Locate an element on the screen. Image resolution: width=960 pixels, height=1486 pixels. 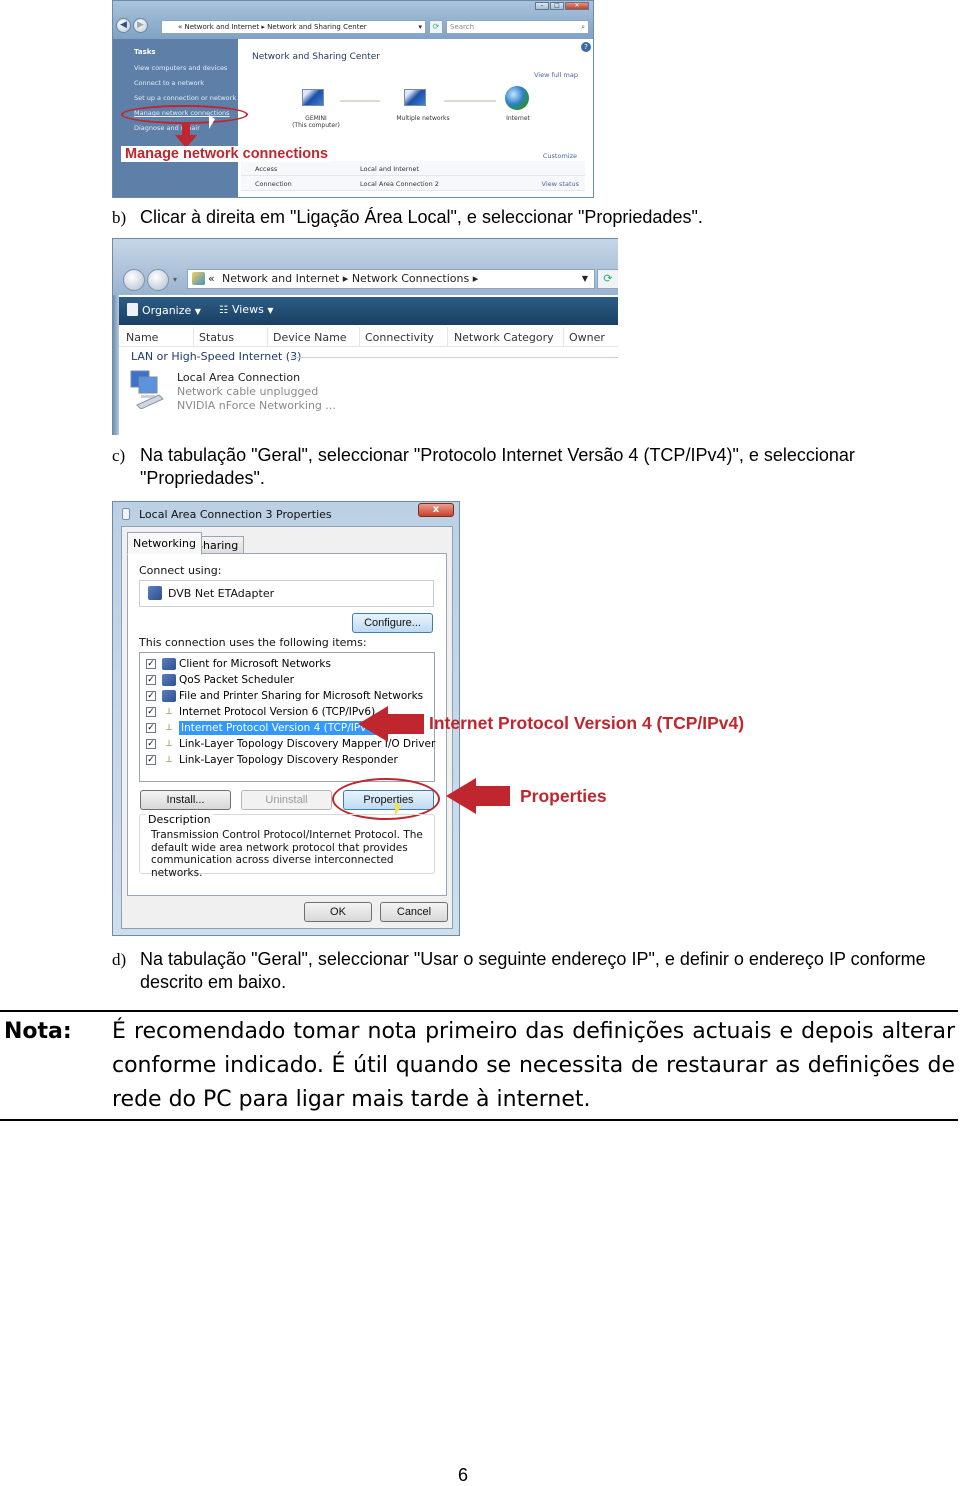
dialog-title: Local Area Connection 3 Properties is located at coordinates (235, 514).